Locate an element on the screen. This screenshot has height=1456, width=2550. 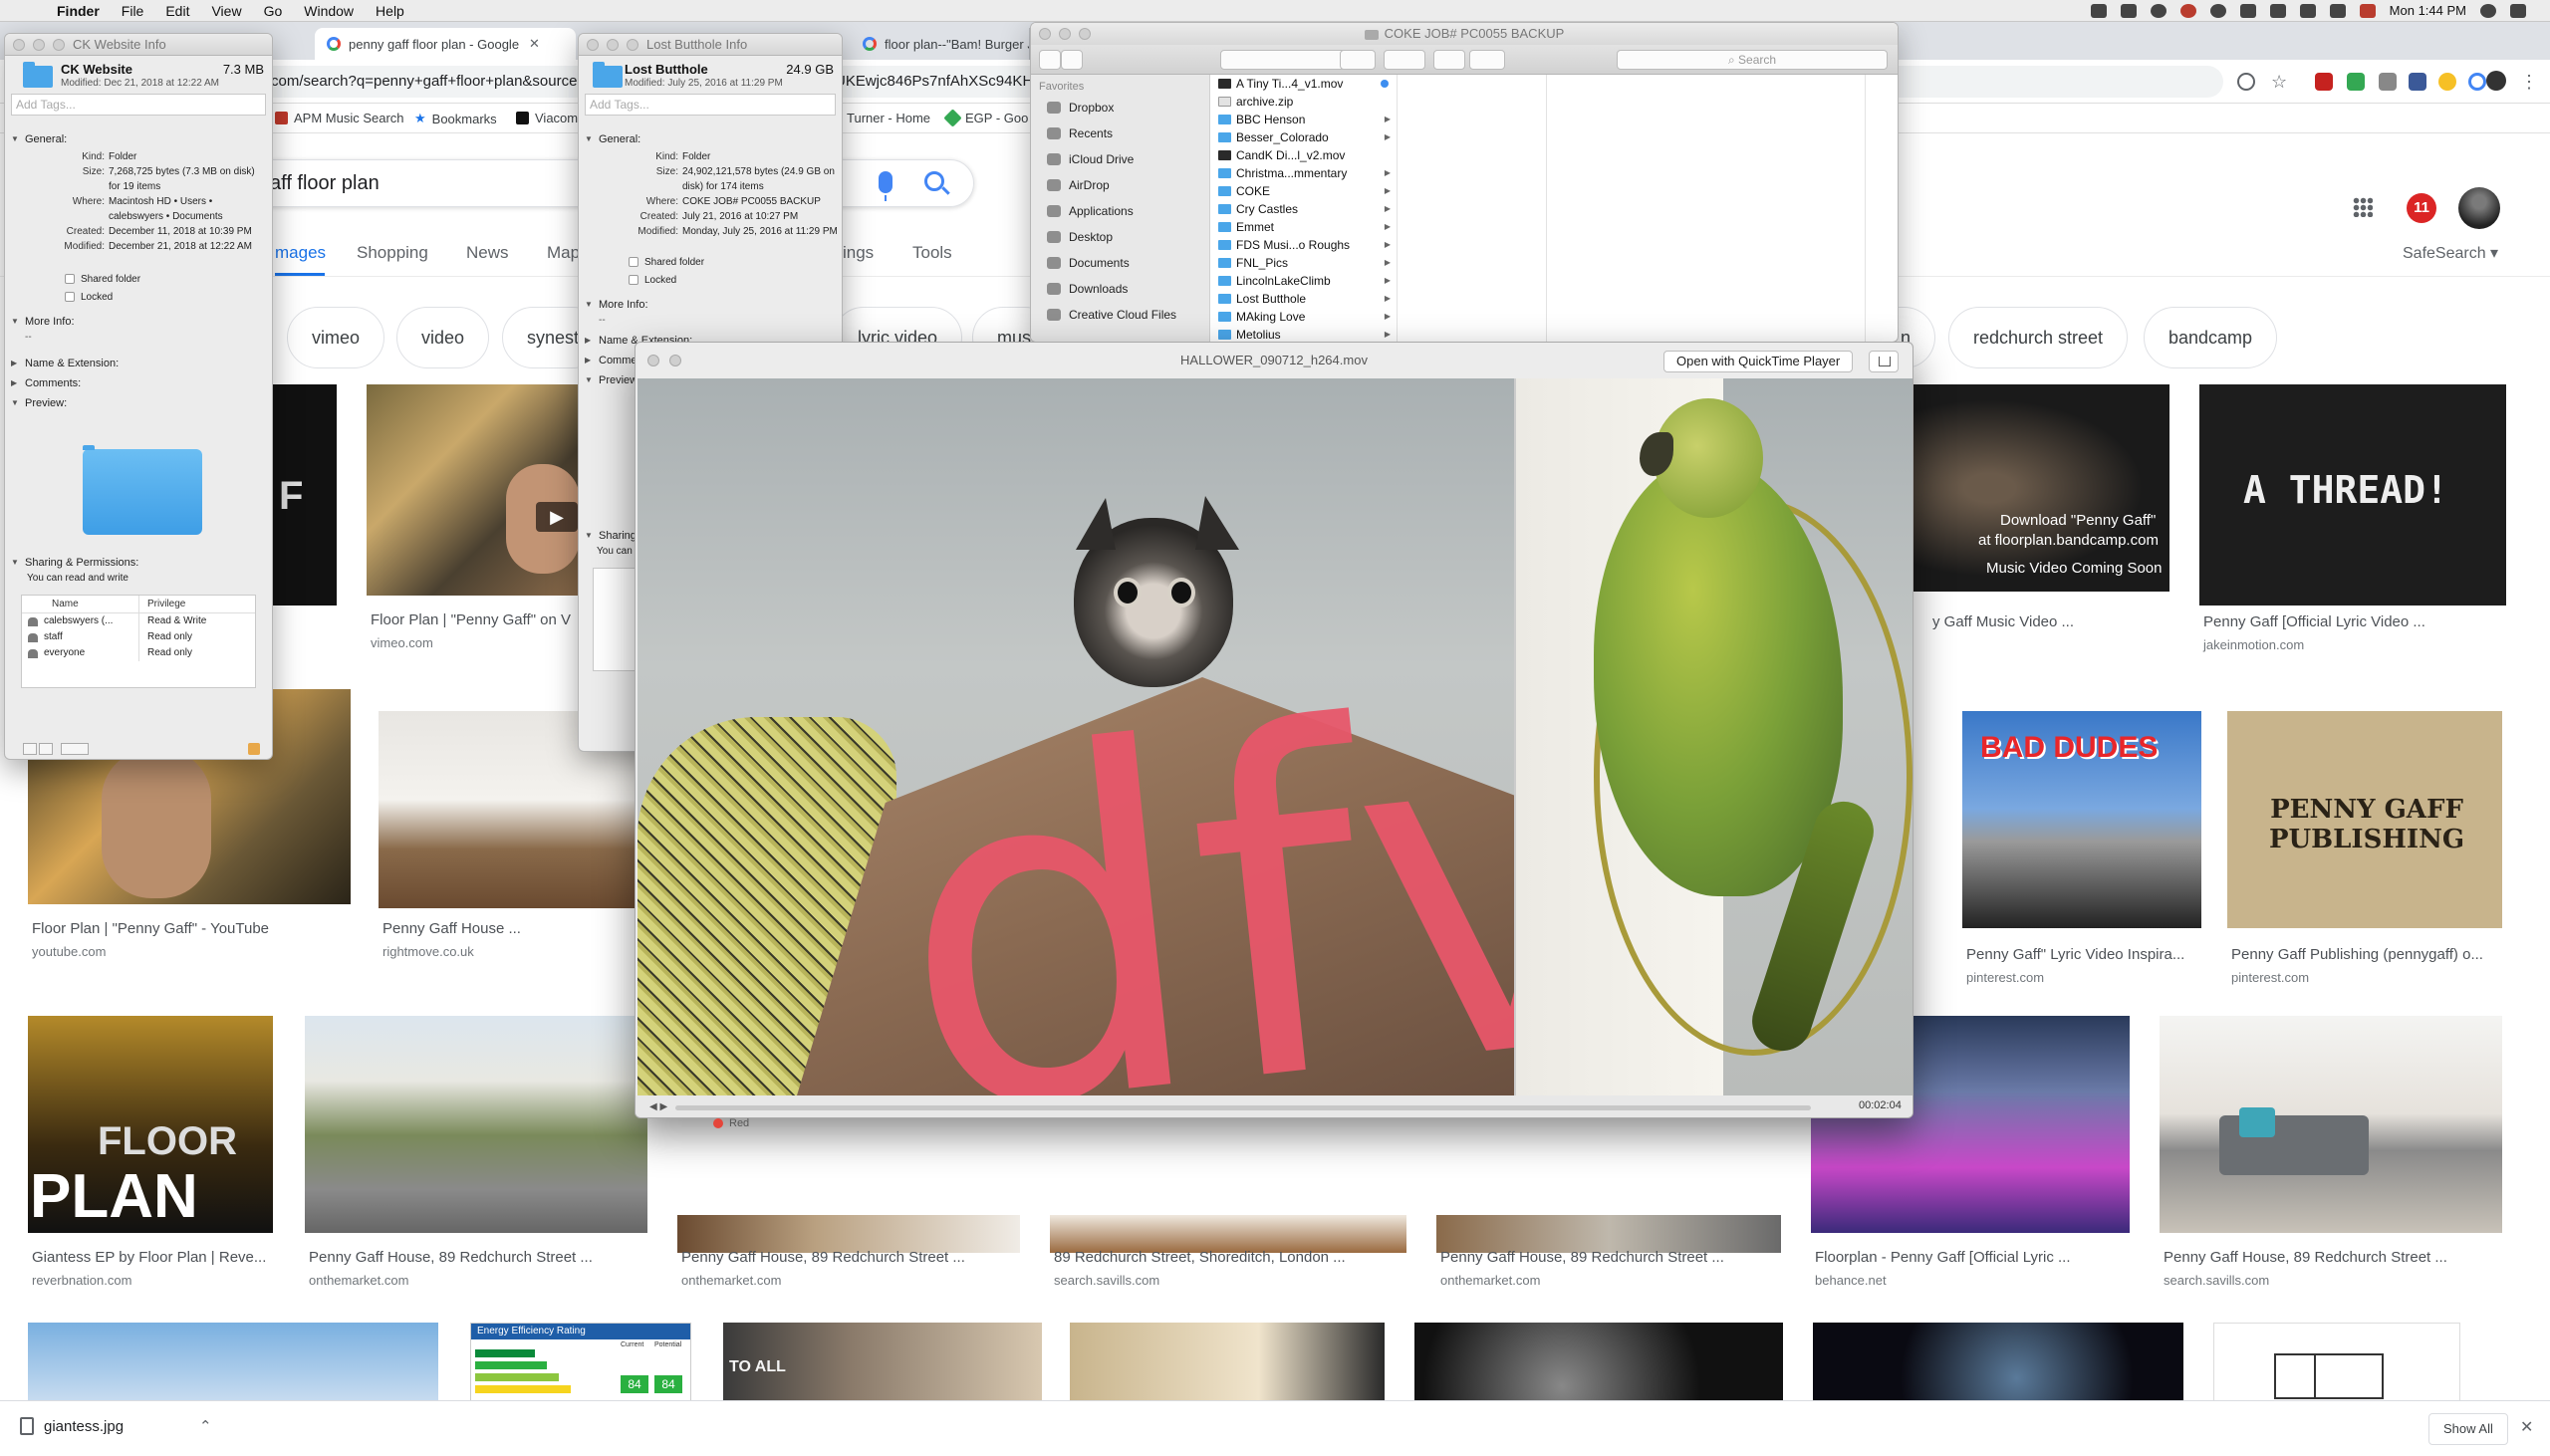
airplay-icon is located at coordinates (2307, 10).